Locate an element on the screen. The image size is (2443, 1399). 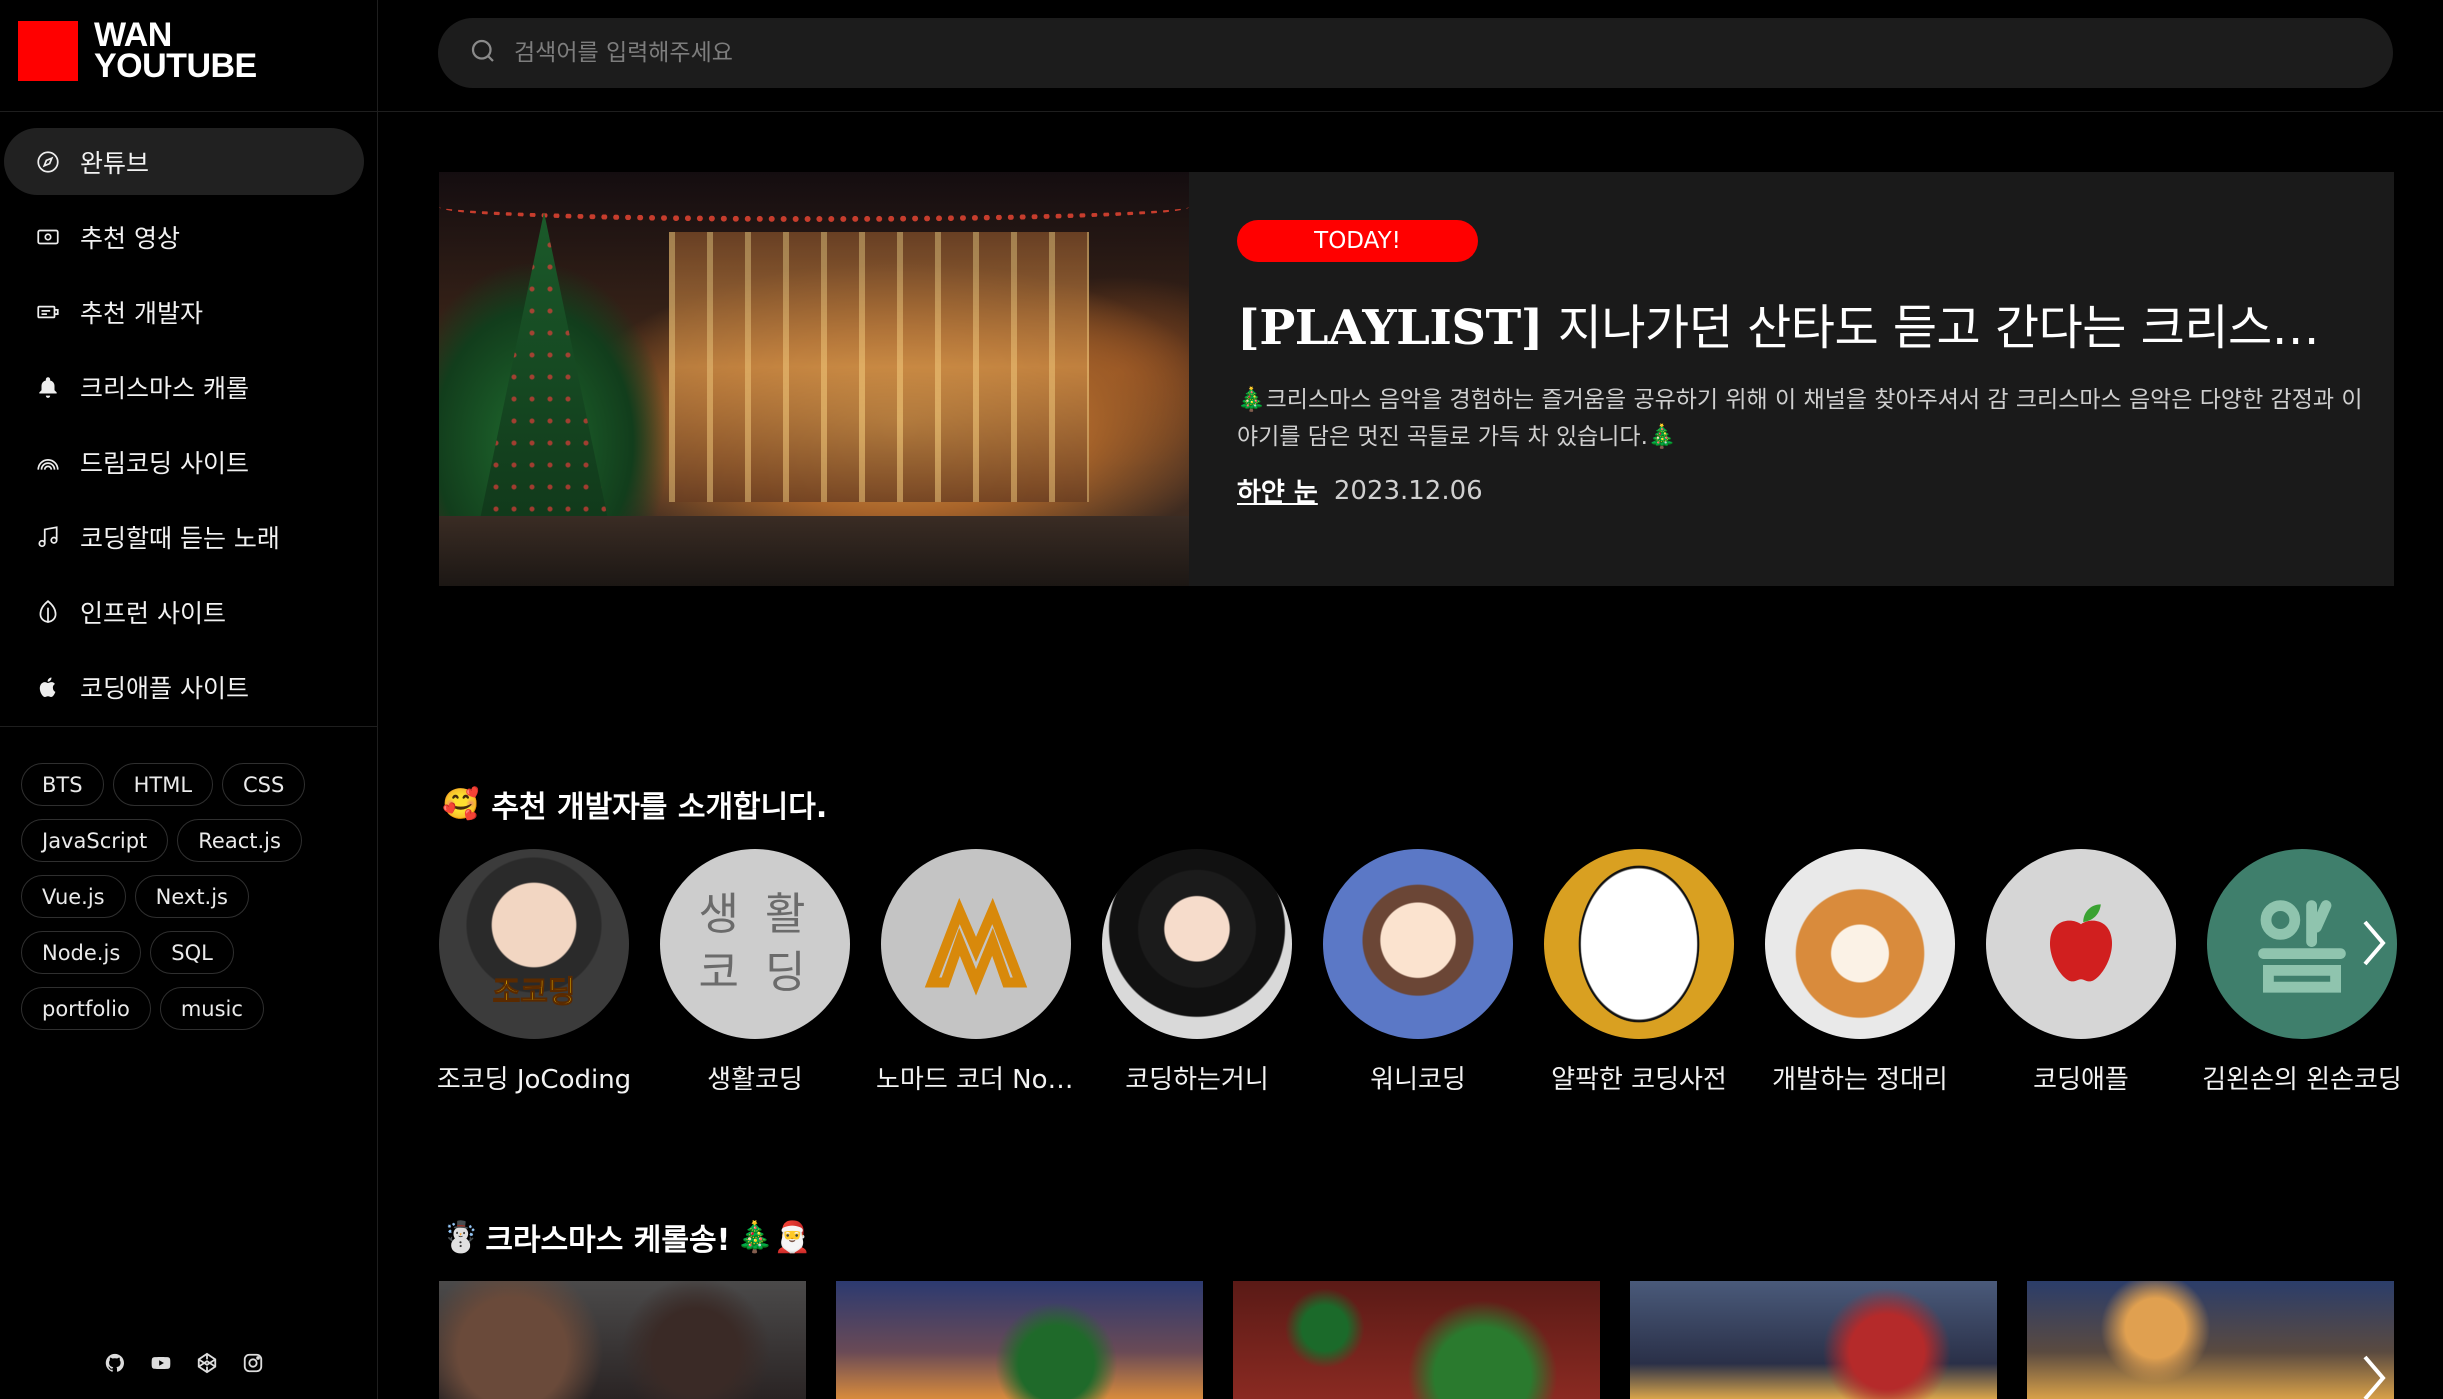
nomad-logo-icon is located at coordinates (976, 946).